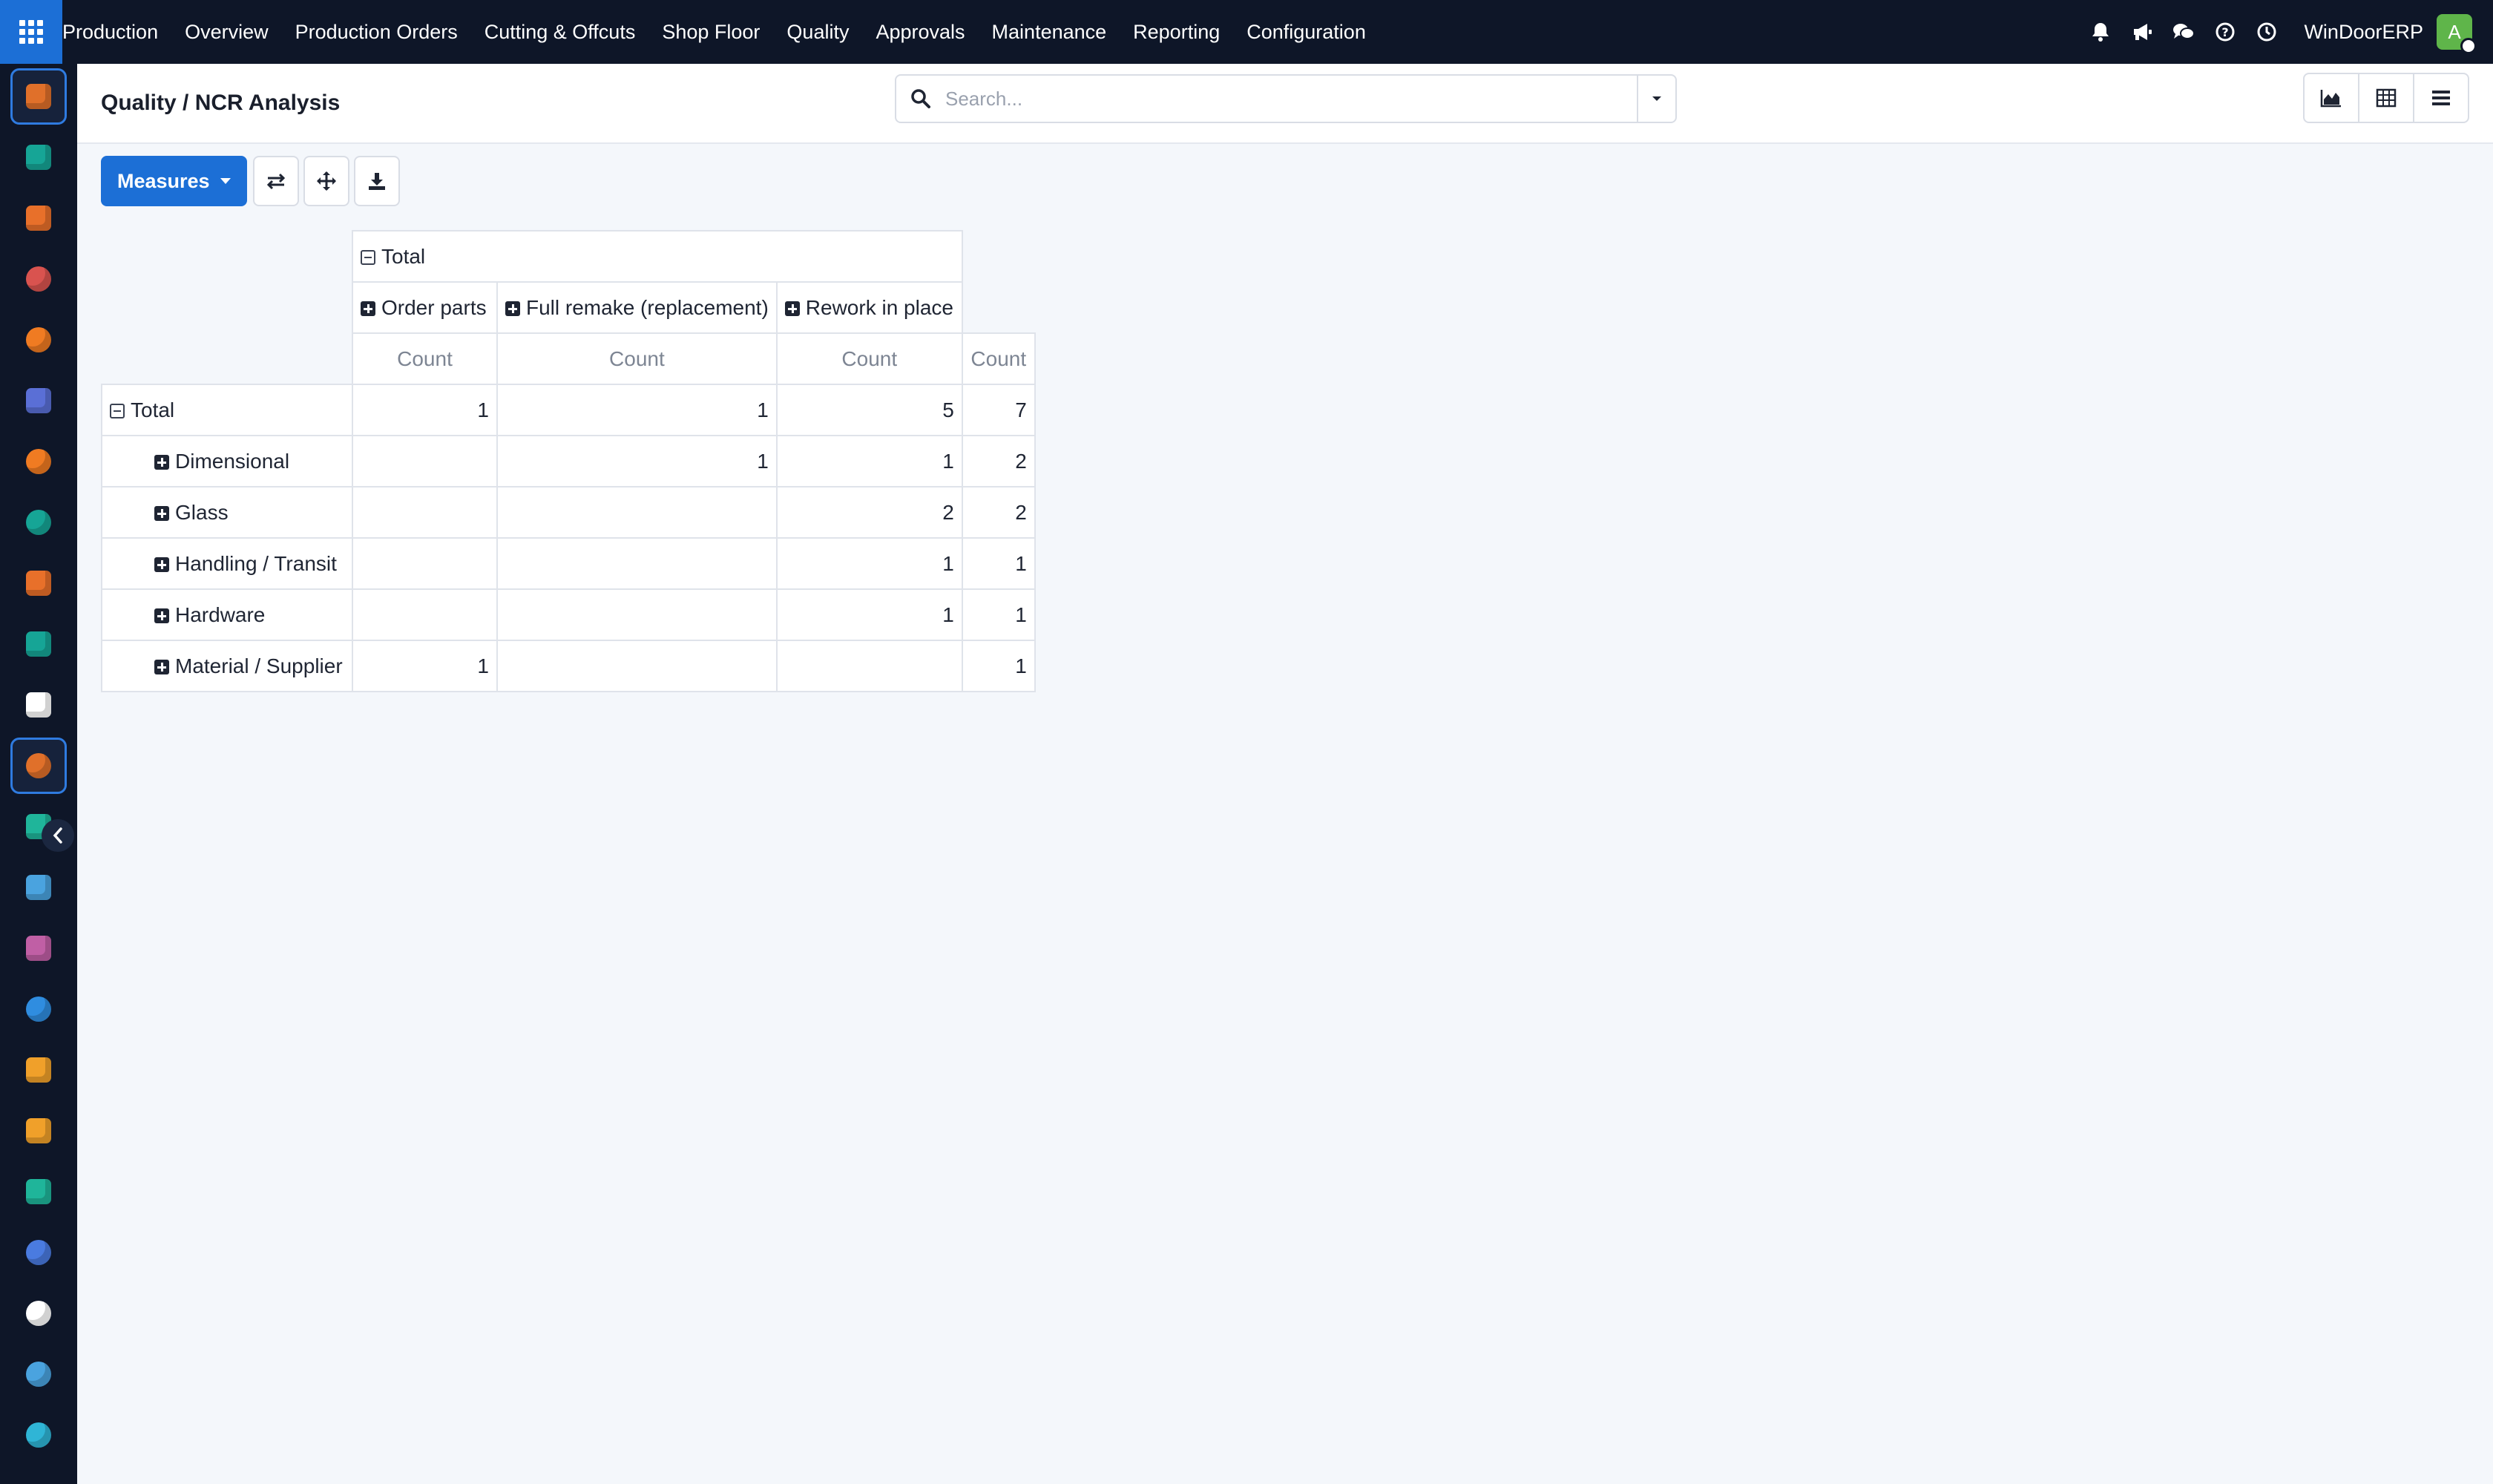 The height and width of the screenshot is (1484, 2493). I want to click on row-header: Glass, so click(227, 512).